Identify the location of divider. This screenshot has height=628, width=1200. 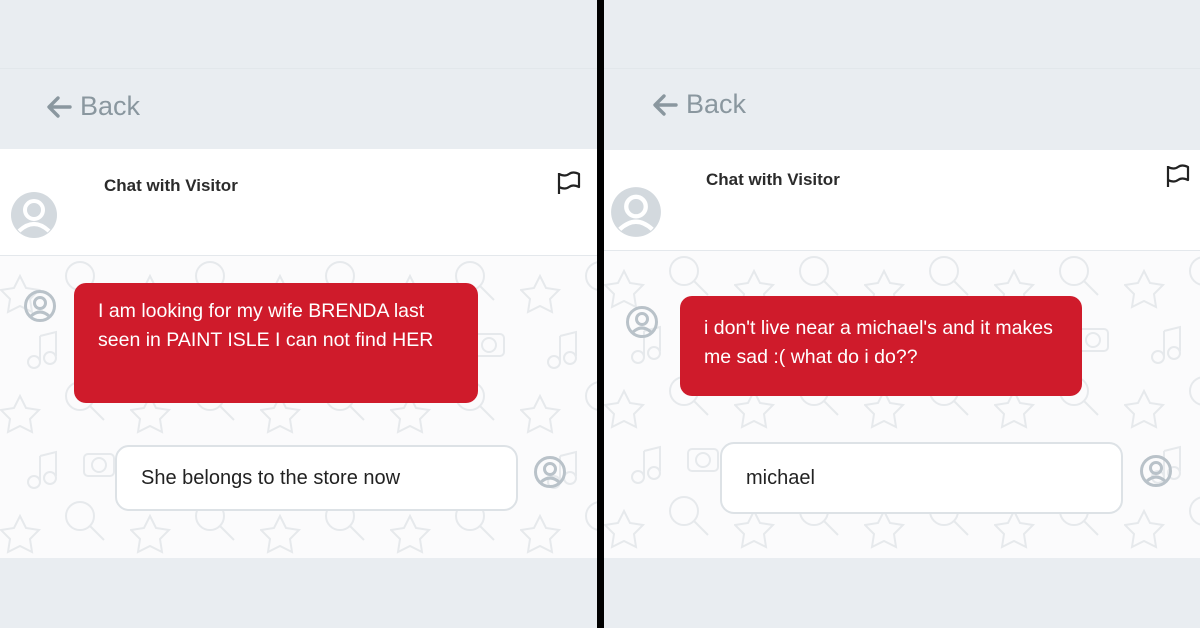
(600, 314).